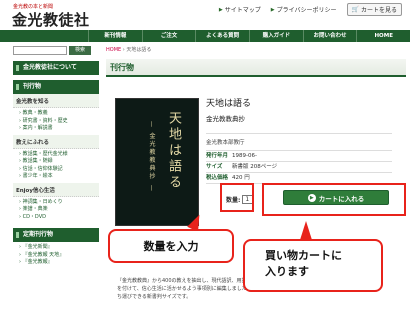 The height and width of the screenshot is (329, 410). I want to click on sidebar-list: 『金光新聞』 『金光教報 天地』 『金光教報』, so click(56, 255).